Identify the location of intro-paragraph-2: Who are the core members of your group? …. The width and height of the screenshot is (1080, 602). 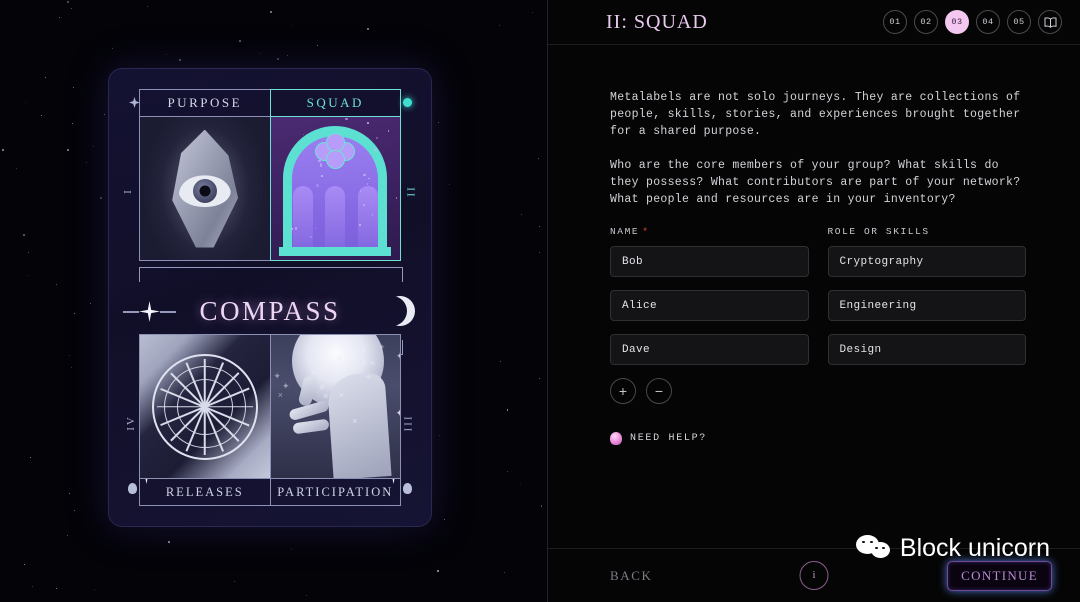
(815, 182).